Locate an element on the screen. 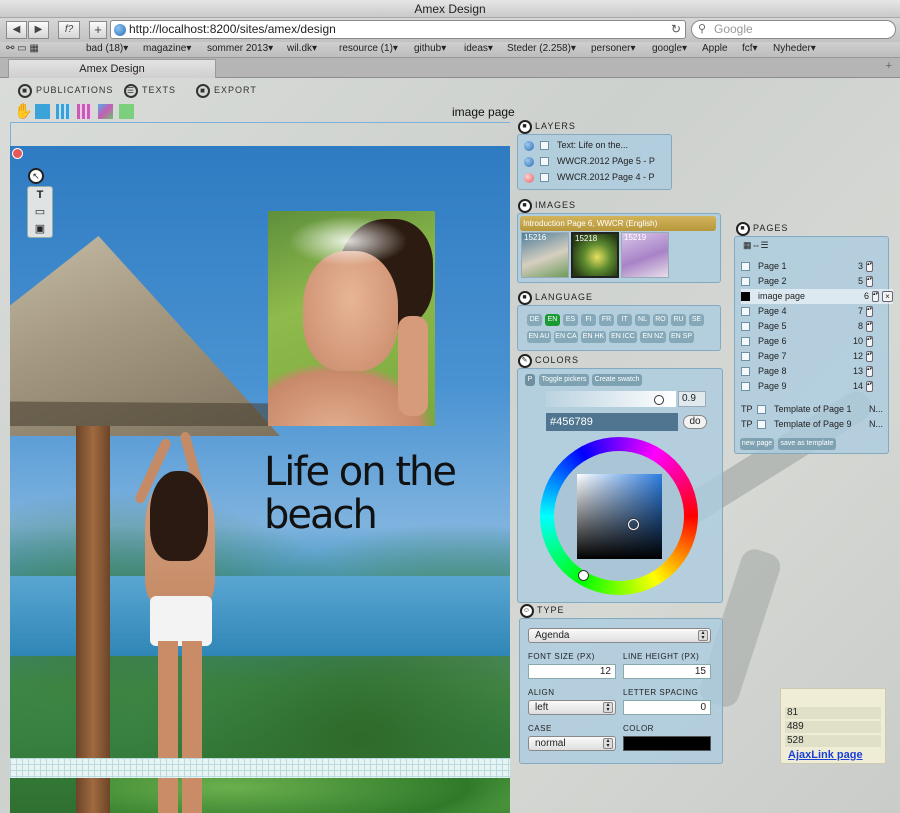 The height and width of the screenshot is (813, 900). image-tool-icon: ▣ is located at coordinates (40, 229).